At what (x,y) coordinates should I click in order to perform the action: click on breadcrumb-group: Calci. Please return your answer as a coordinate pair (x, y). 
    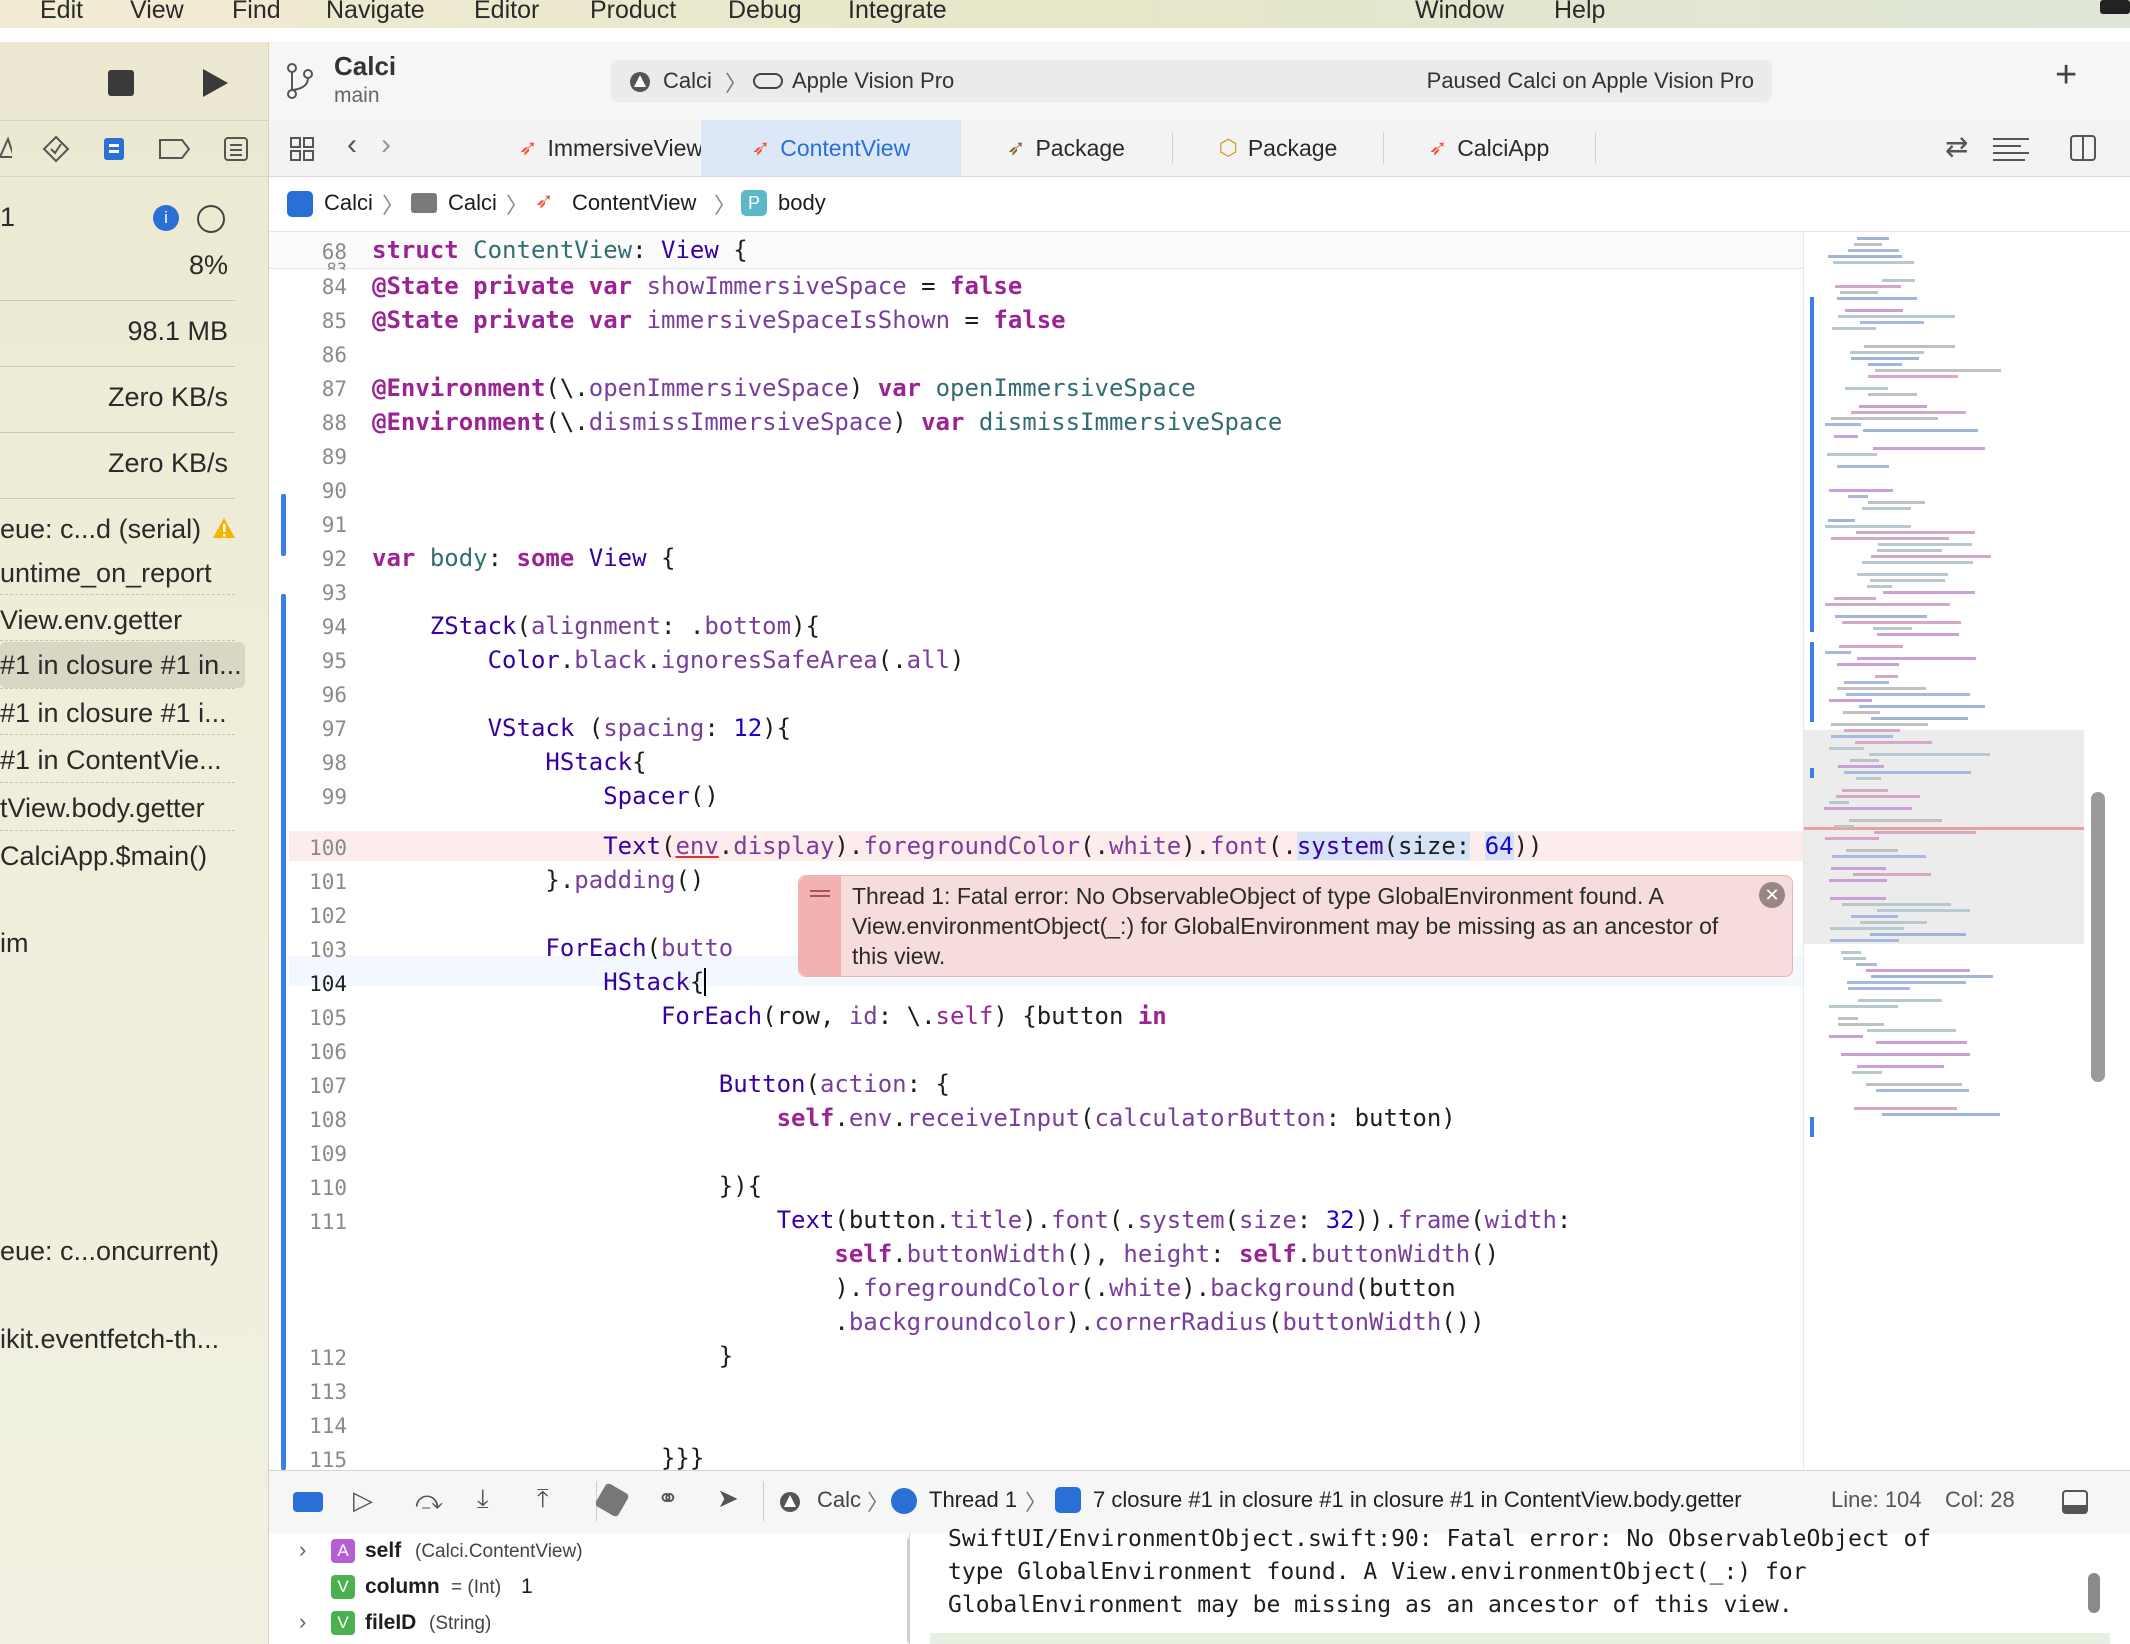
    Looking at the image, I should click on (472, 203).